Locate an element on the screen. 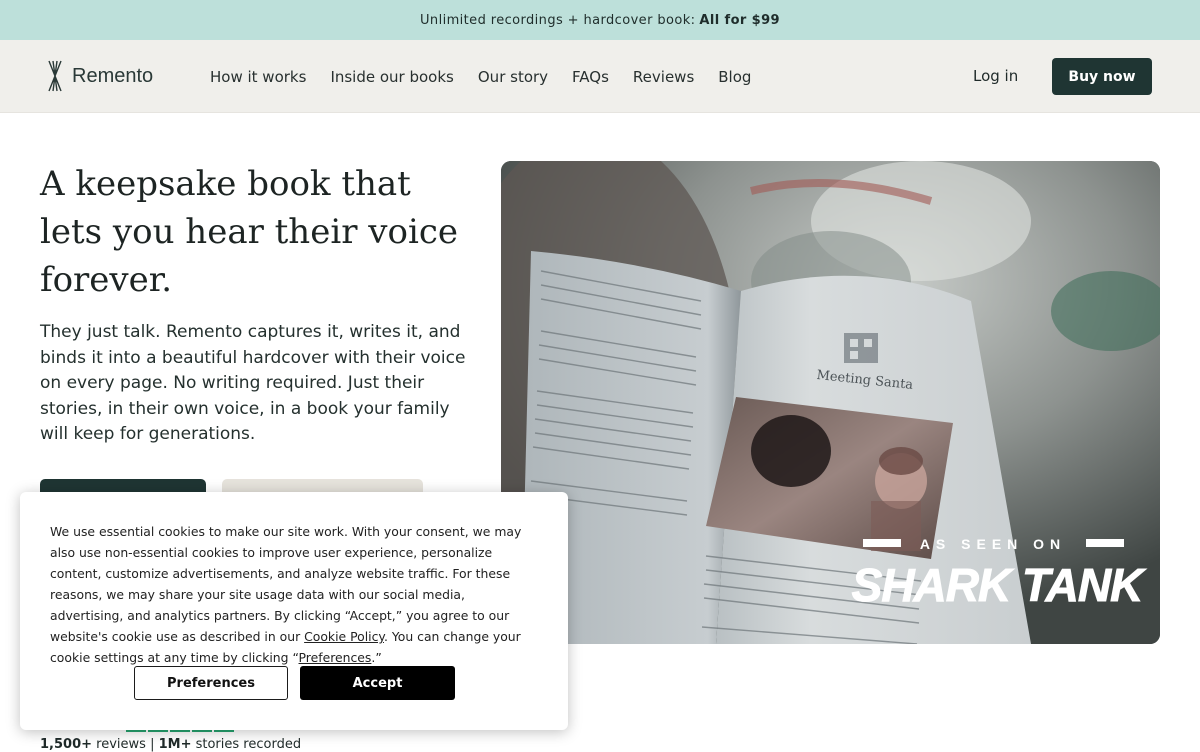 The height and width of the screenshot is (752, 1200). nav-our-story: Our story is located at coordinates (513, 77).